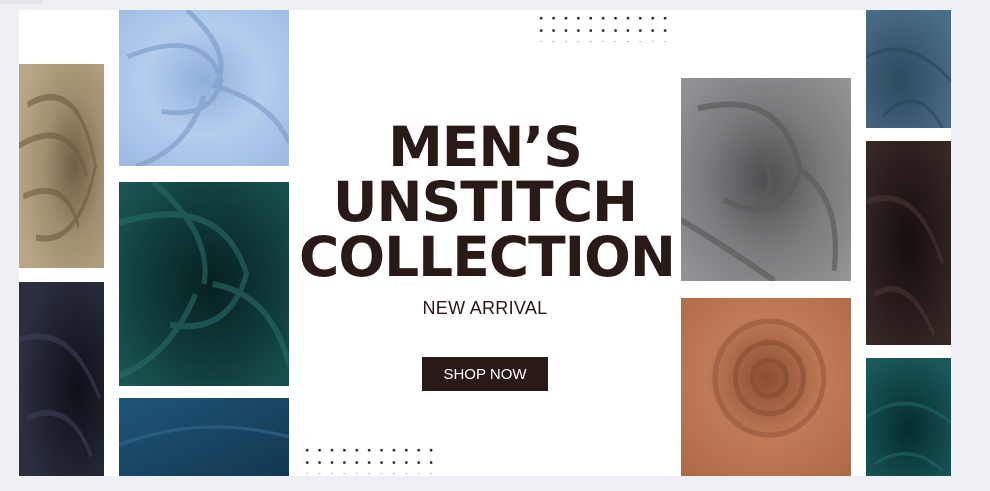 The image size is (990, 491). I want to click on fabric-tile-petrol-blue, so click(204, 437).